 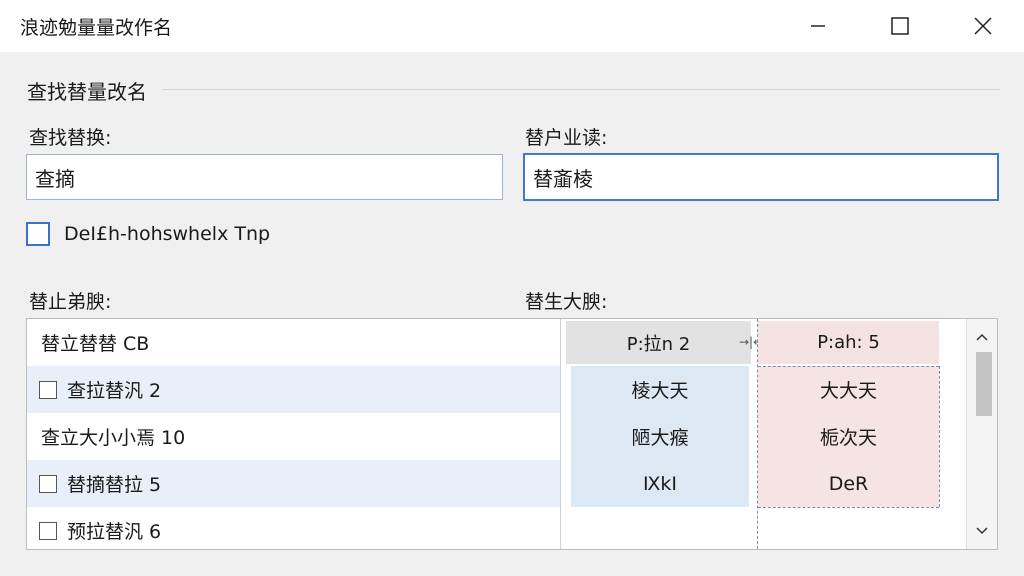 I want to click on preview-header-a: P:拉n 2, so click(x=658, y=342).